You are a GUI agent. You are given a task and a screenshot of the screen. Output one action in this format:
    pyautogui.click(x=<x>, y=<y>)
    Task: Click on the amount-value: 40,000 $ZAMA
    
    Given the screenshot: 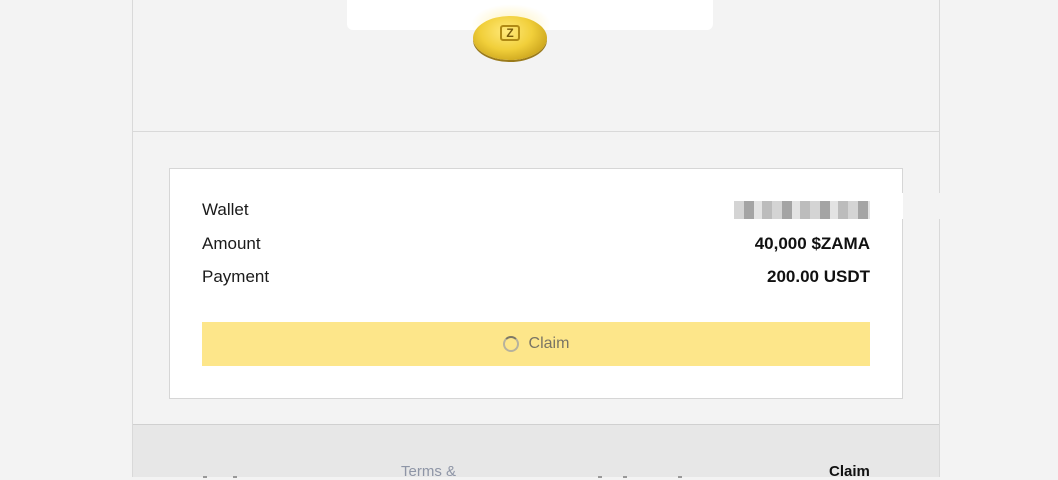 What is the action you would take?
    pyautogui.click(x=812, y=243)
    